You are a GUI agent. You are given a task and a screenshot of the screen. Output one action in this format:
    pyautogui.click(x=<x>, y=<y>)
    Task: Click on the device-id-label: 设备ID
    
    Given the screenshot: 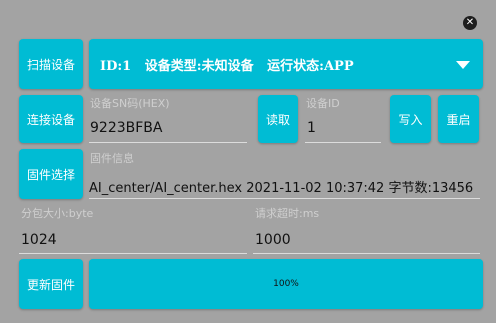 What is the action you would take?
    pyautogui.click(x=323, y=103)
    